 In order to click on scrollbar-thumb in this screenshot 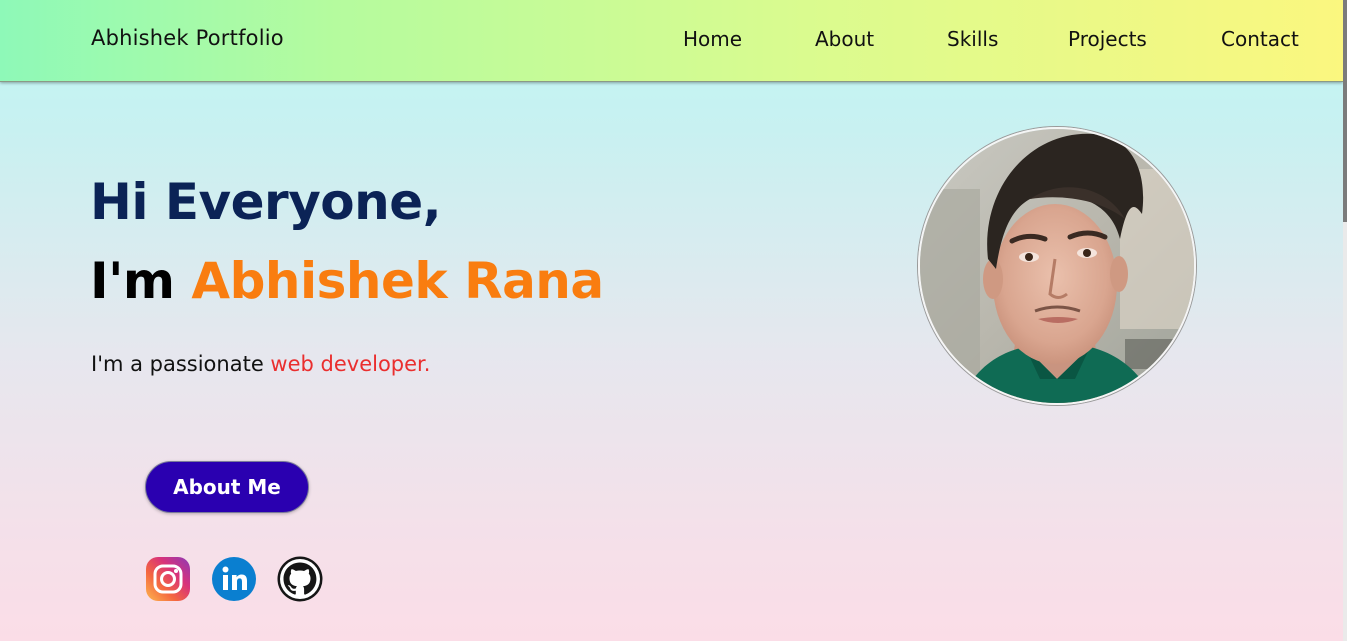, I will do `click(1345, 111)`.